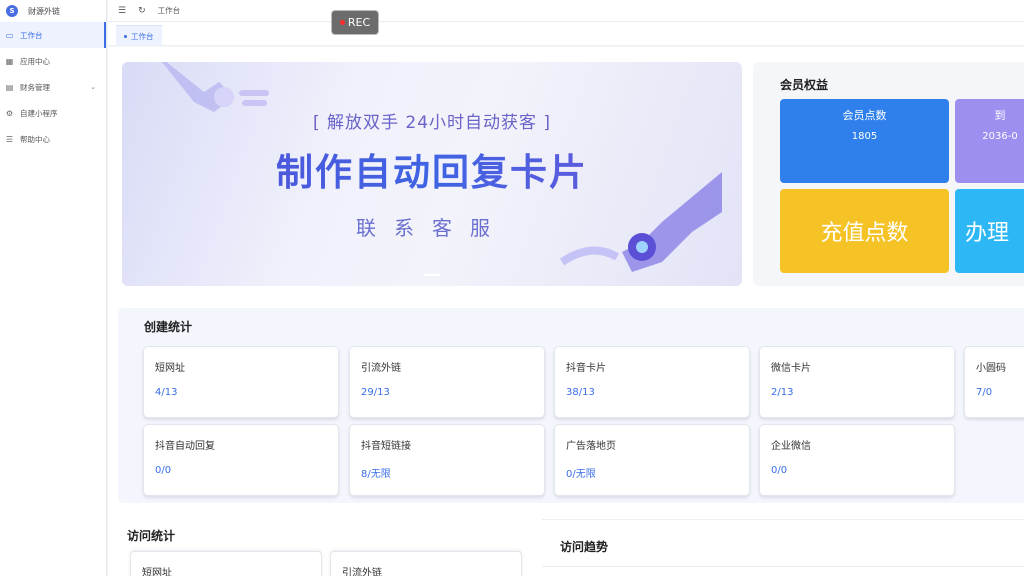 The height and width of the screenshot is (576, 1024). Describe the element at coordinates (989, 231) in the screenshot. I see `handle-membership-button: 办理` at that location.